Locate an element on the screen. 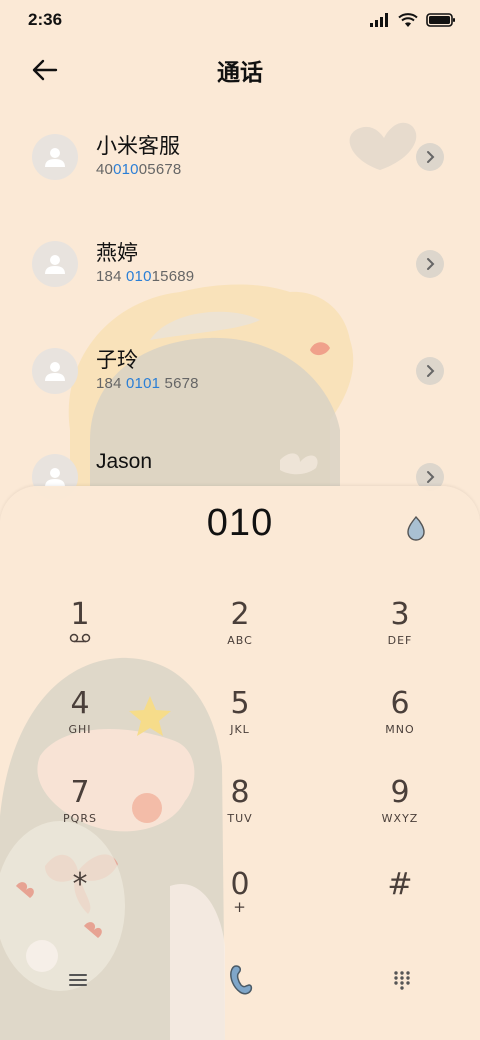 The width and height of the screenshot is (480, 1040). menu-icon is located at coordinates (78, 980).